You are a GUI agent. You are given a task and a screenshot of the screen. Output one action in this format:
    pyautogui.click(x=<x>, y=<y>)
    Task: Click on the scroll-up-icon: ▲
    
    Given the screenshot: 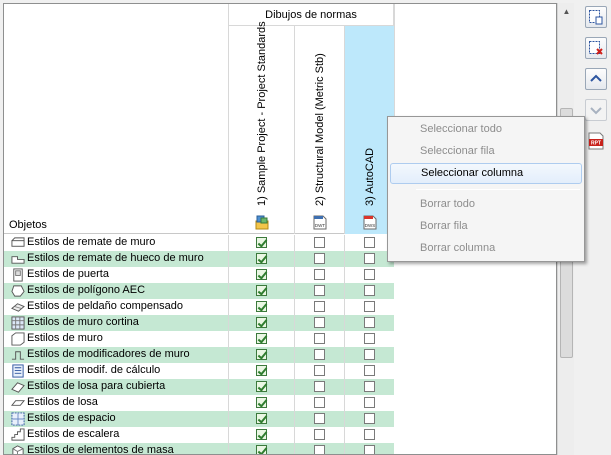 What is the action you would take?
    pyautogui.click(x=566, y=11)
    